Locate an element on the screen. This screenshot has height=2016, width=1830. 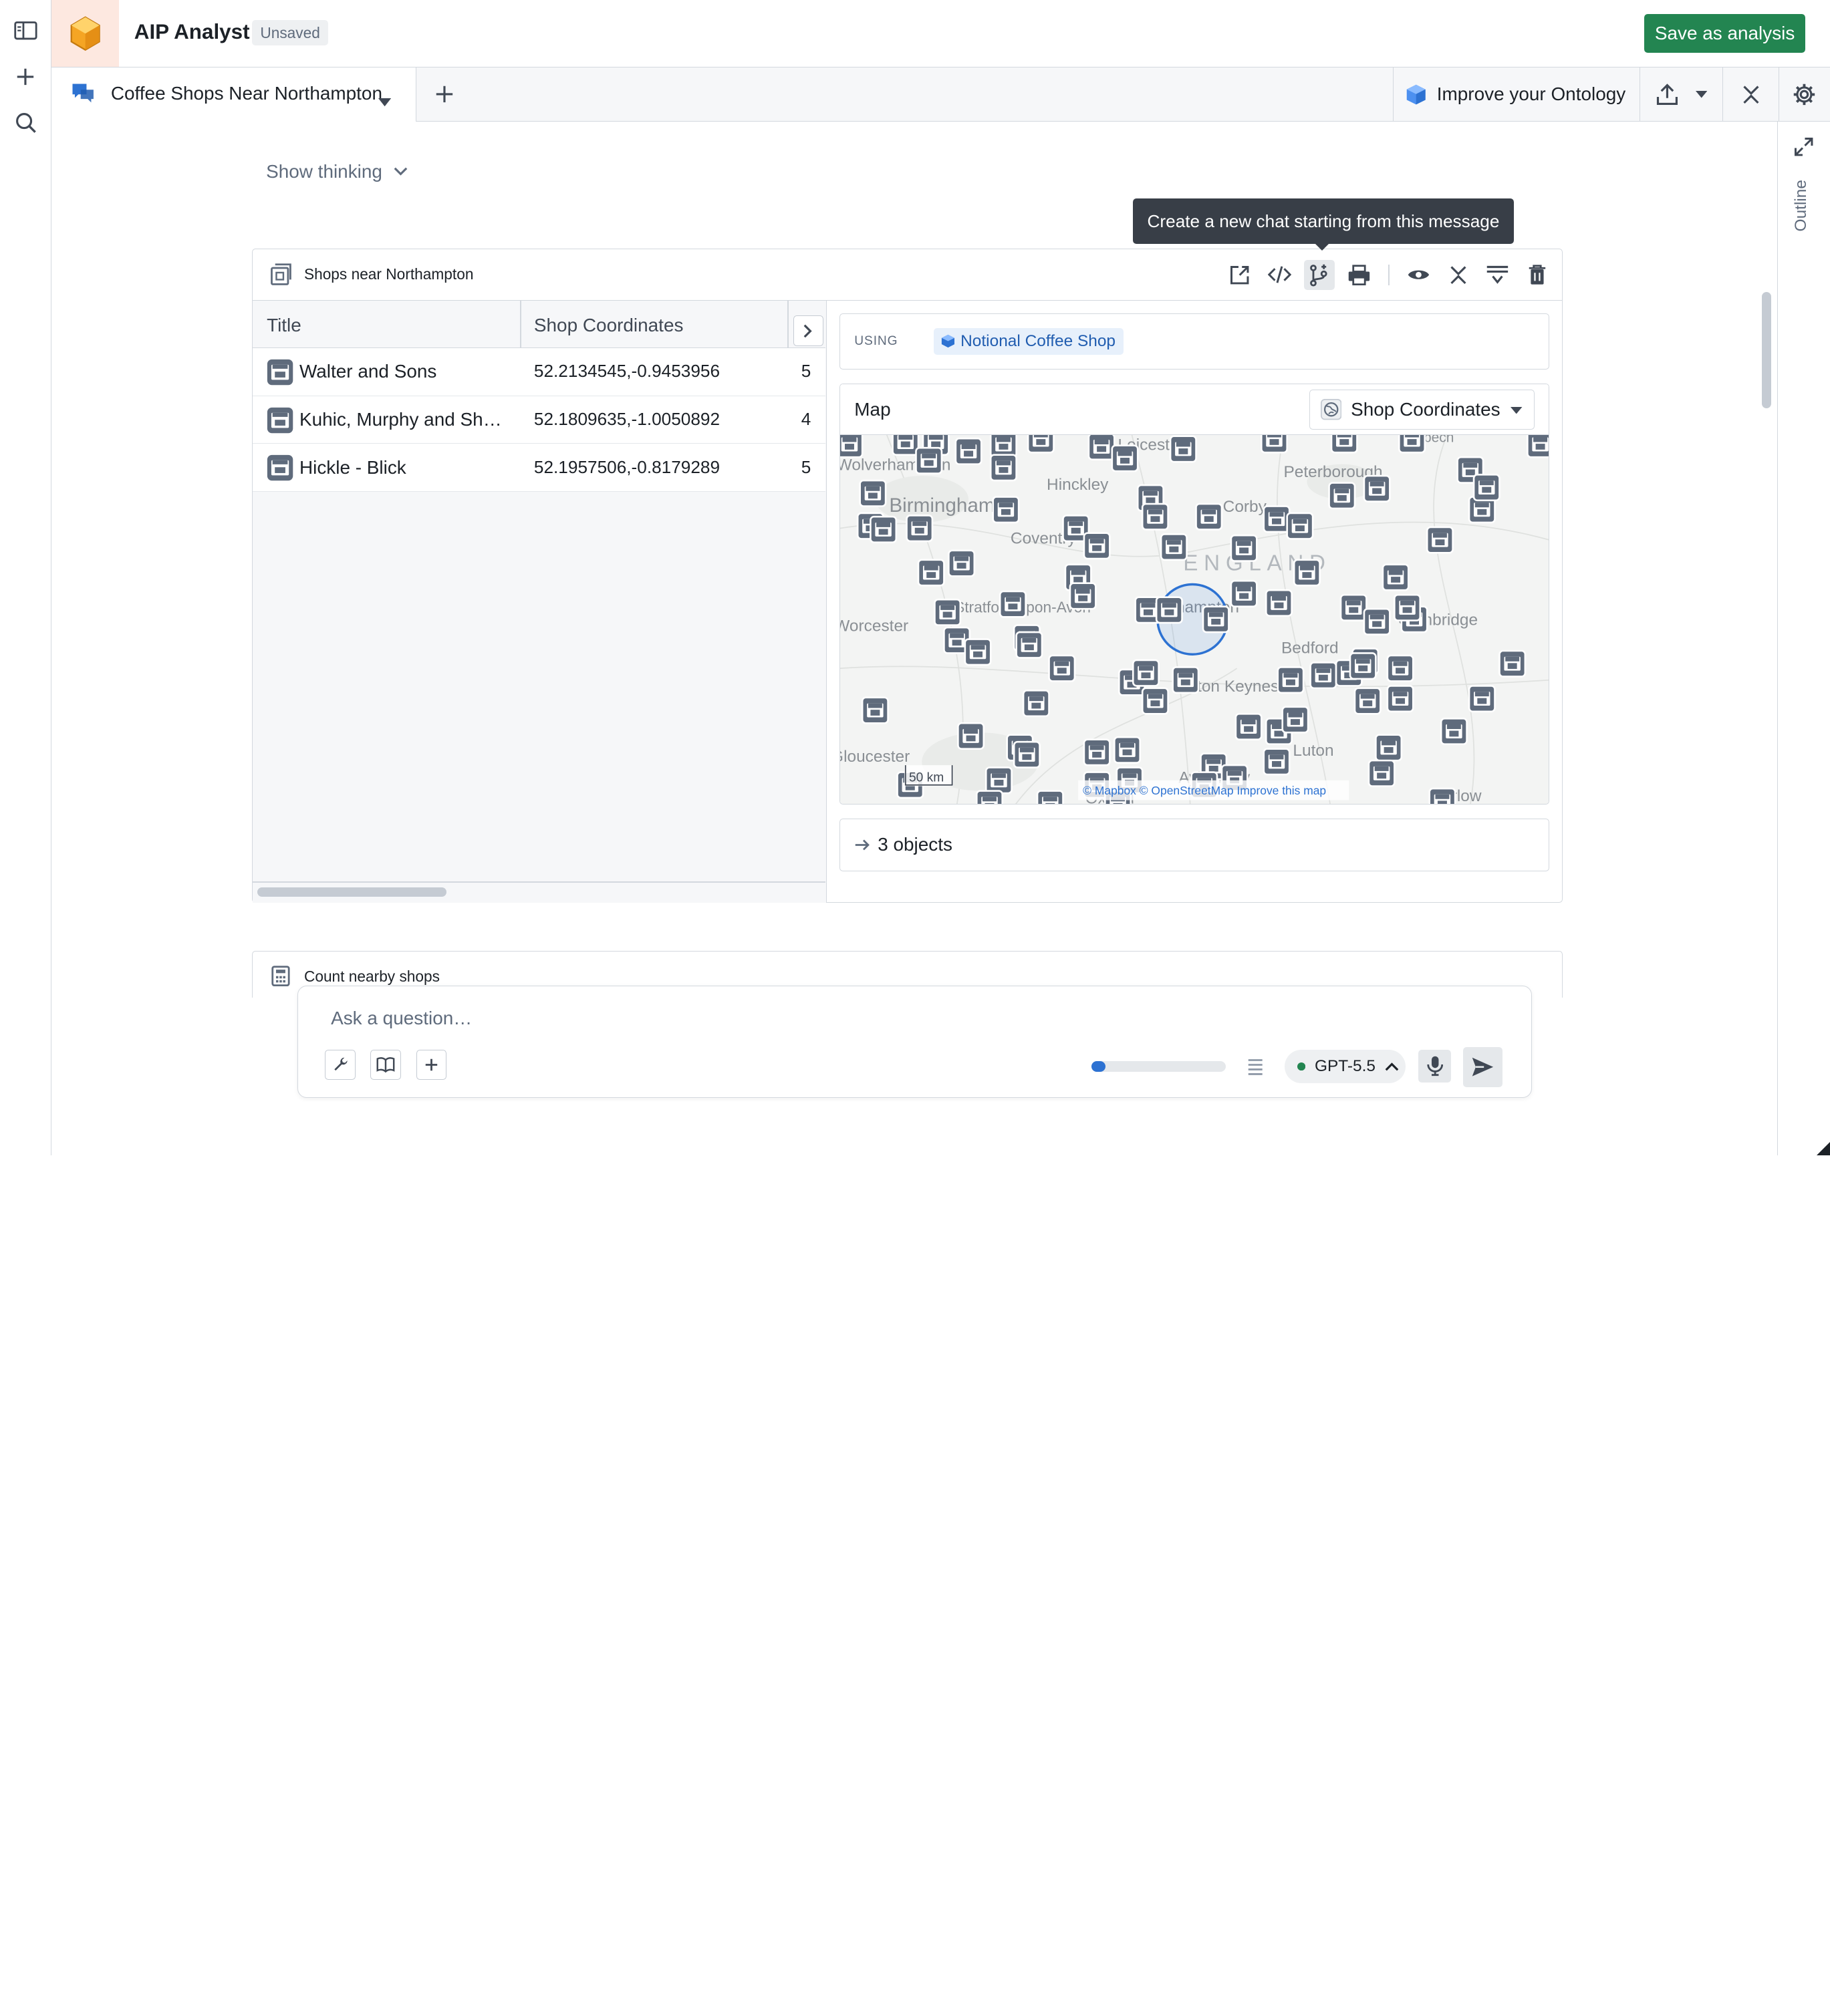
caret-down-icon is located at coordinates (384, 100).